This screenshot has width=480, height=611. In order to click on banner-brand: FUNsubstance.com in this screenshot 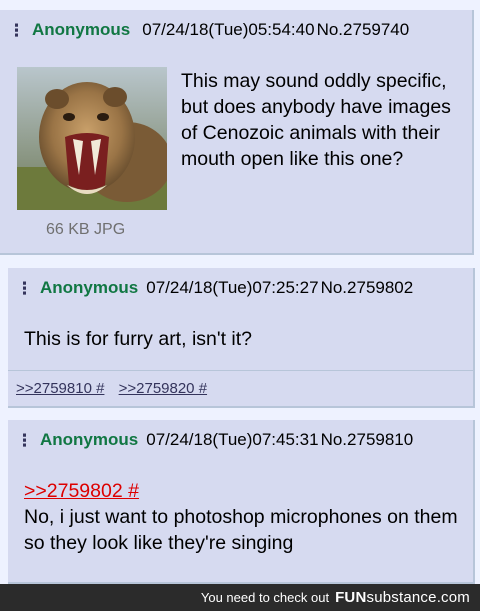, I will do `click(402, 597)`.